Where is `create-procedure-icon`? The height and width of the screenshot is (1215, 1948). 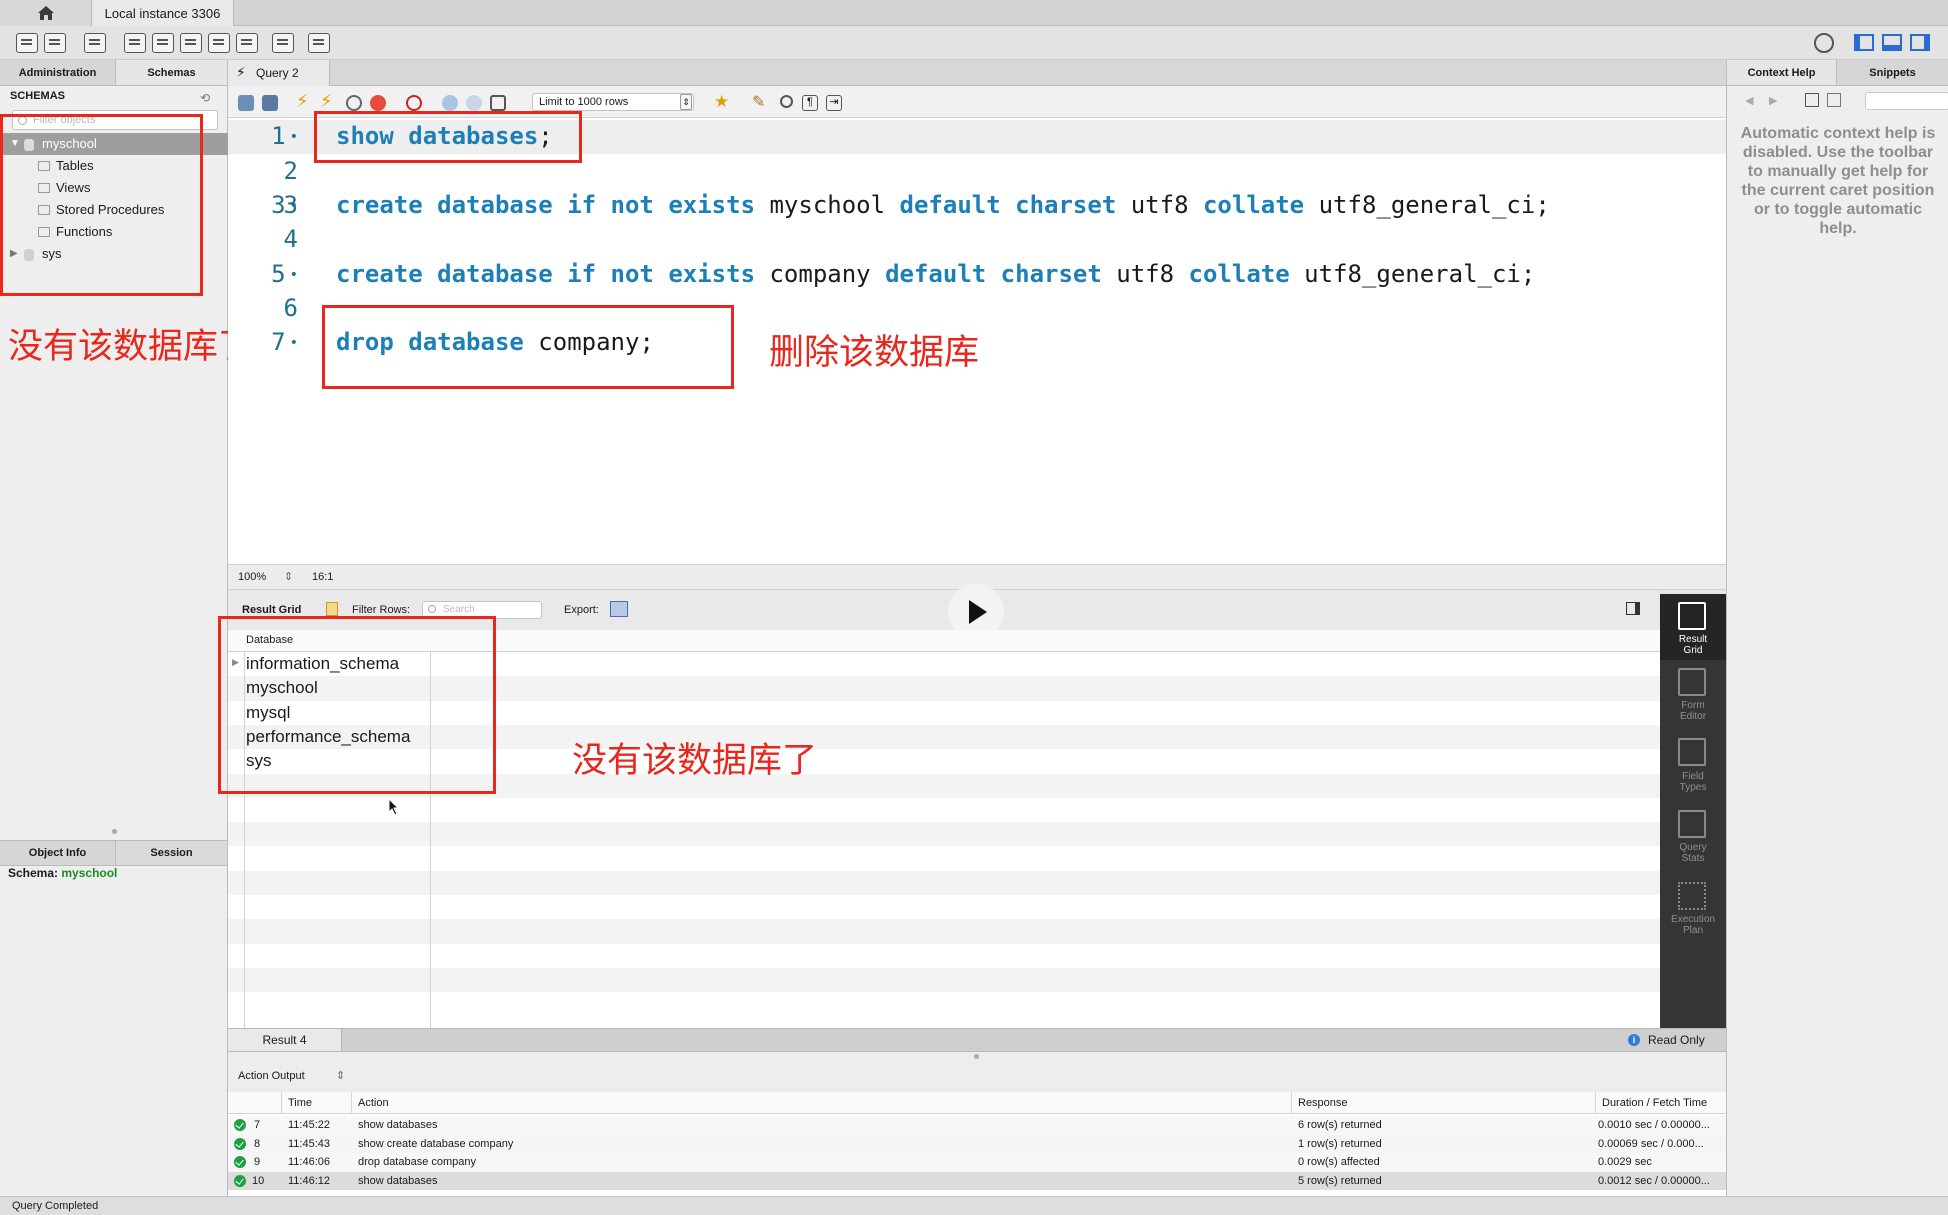 create-procedure-icon is located at coordinates (219, 43).